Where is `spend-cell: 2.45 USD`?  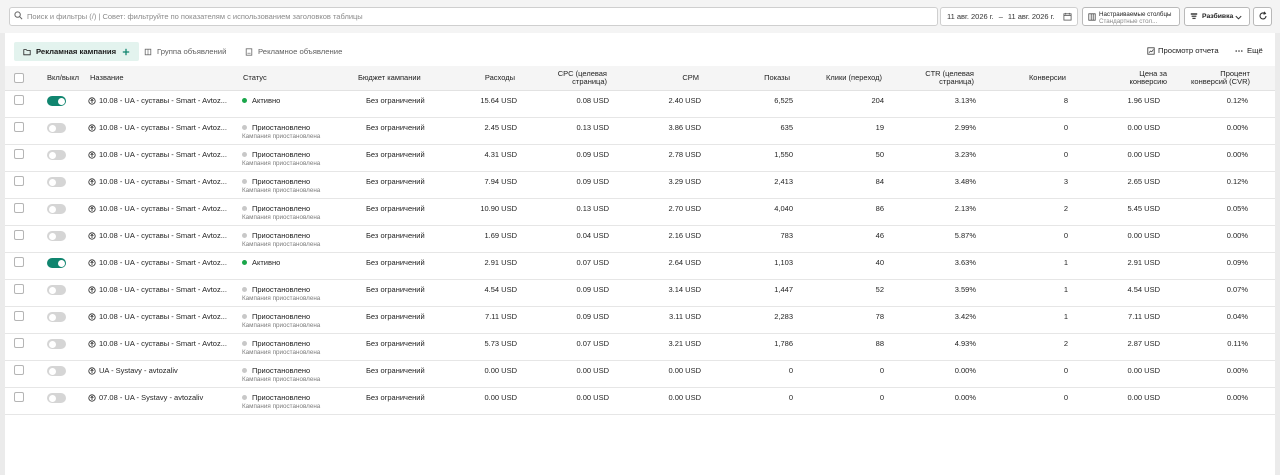 spend-cell: 2.45 USD is located at coordinates (500, 127).